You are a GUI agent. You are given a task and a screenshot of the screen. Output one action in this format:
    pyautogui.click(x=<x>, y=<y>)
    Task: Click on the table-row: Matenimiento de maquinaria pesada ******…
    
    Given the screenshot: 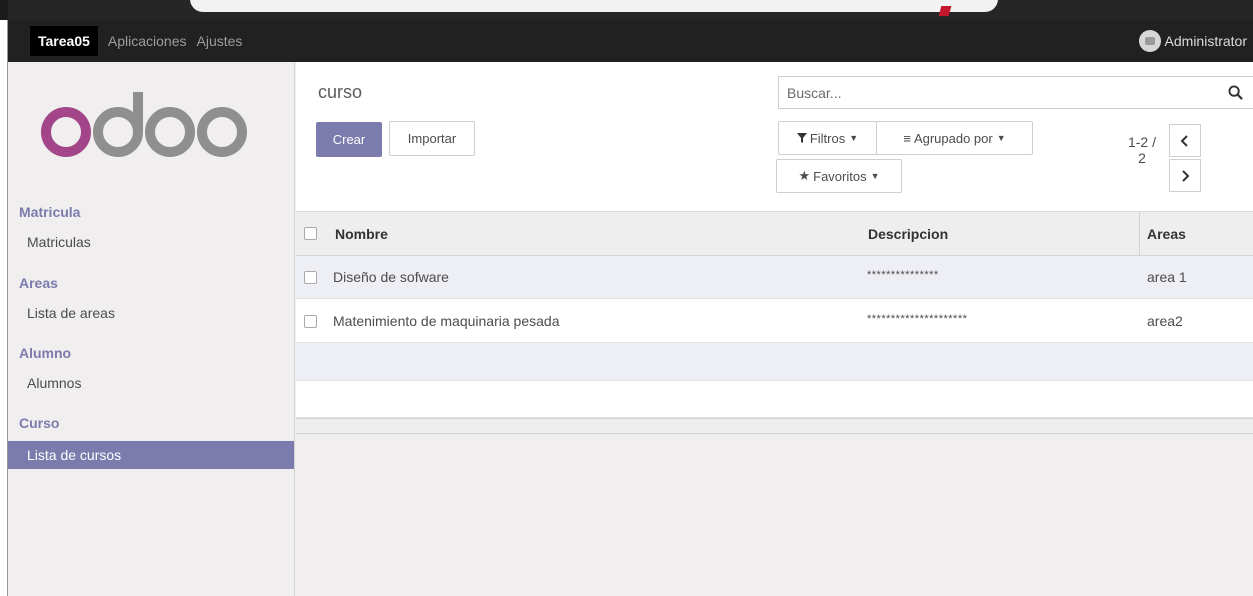 What is the action you would take?
    pyautogui.click(x=774, y=321)
    